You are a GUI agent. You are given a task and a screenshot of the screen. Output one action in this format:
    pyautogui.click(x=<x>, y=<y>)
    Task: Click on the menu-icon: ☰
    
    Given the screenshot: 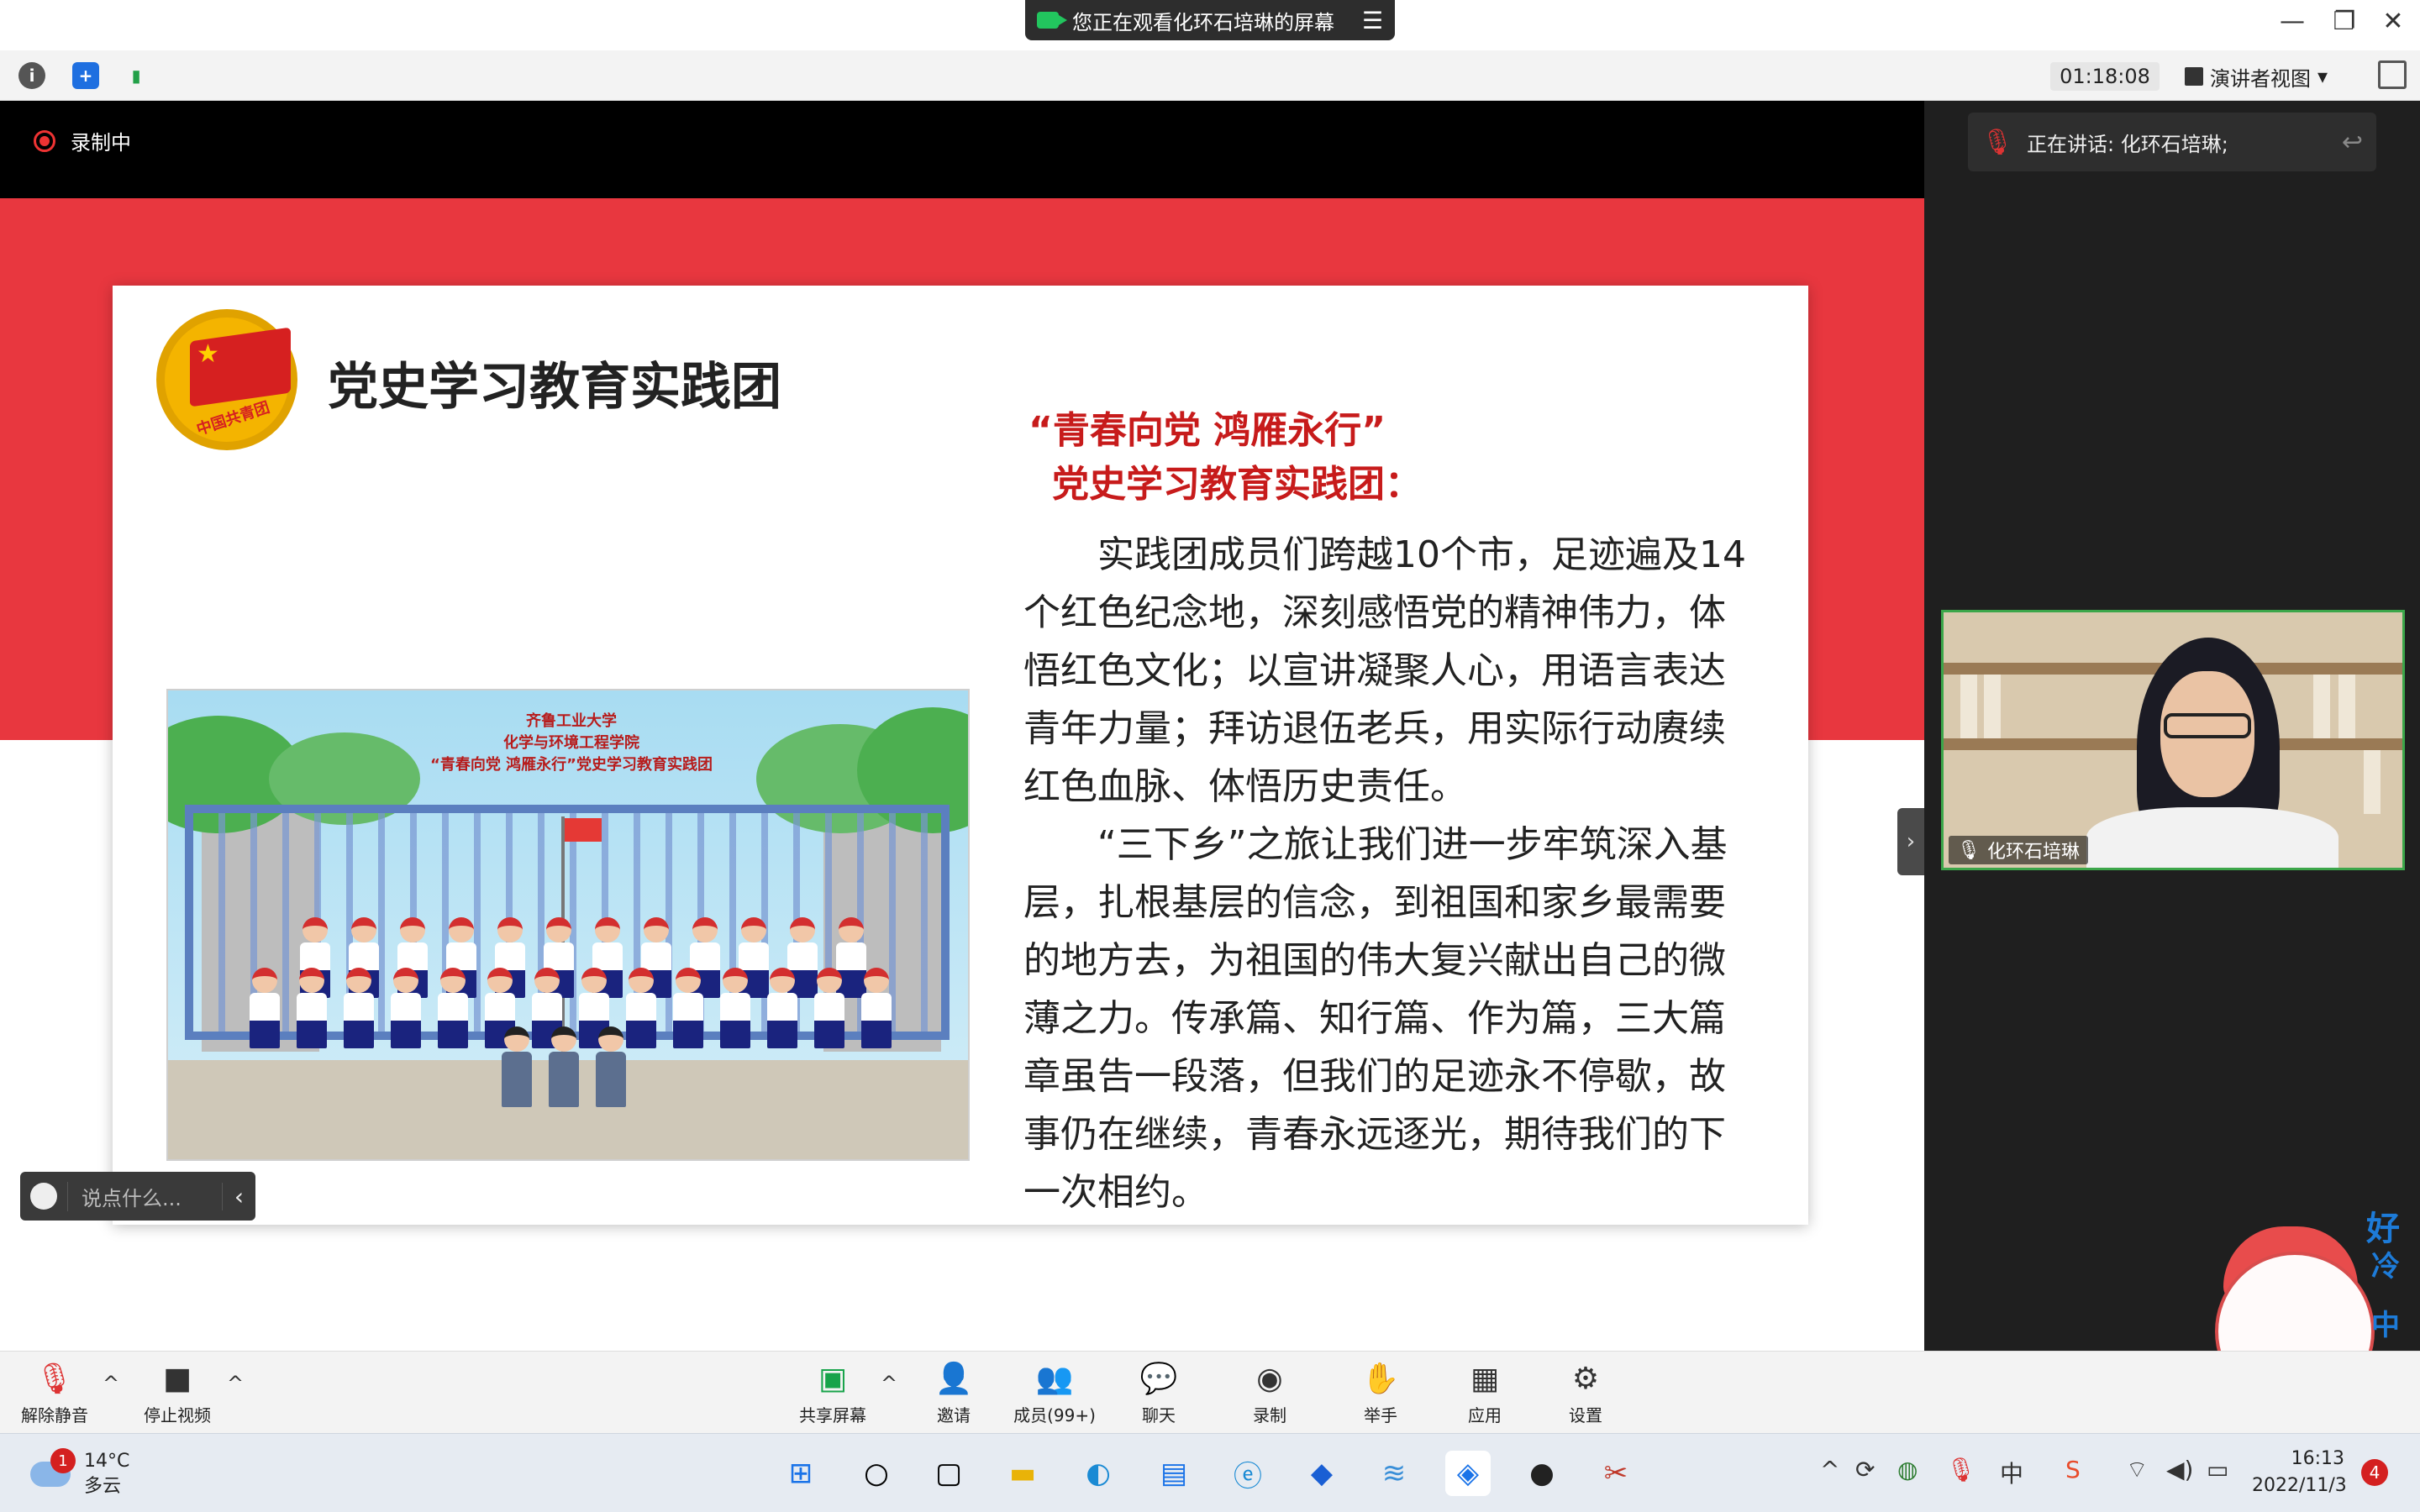 What is the action you would take?
    pyautogui.click(x=1373, y=20)
    